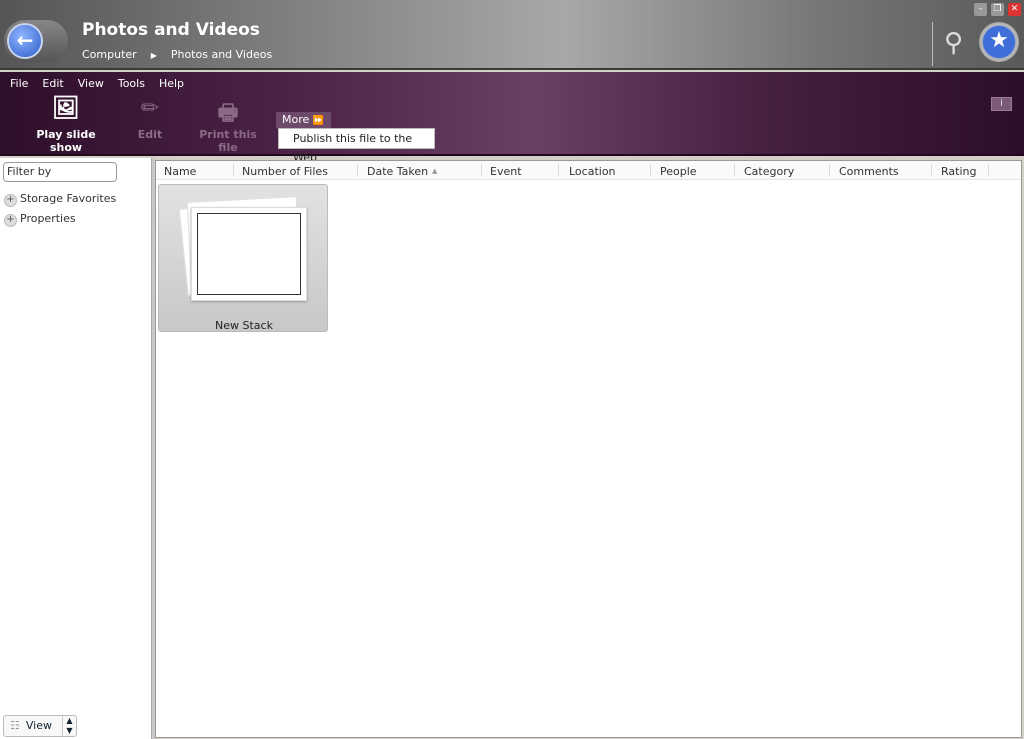 The width and height of the screenshot is (1024, 739). Describe the element at coordinates (150, 108) in the screenshot. I see `pencil-icon: ✏` at that location.